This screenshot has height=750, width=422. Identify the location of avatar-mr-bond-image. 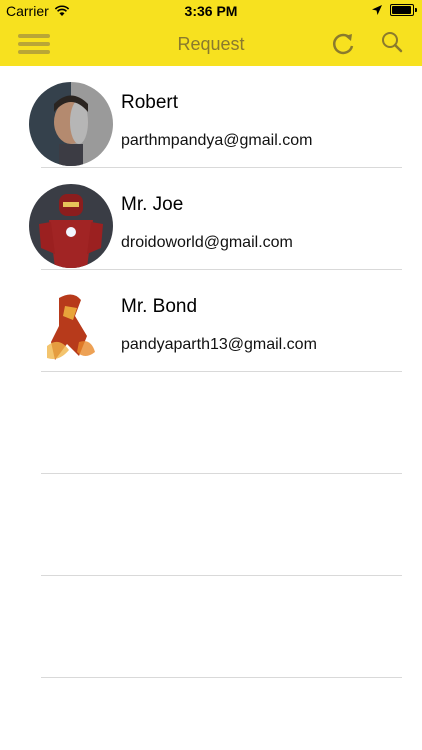
(71, 328).